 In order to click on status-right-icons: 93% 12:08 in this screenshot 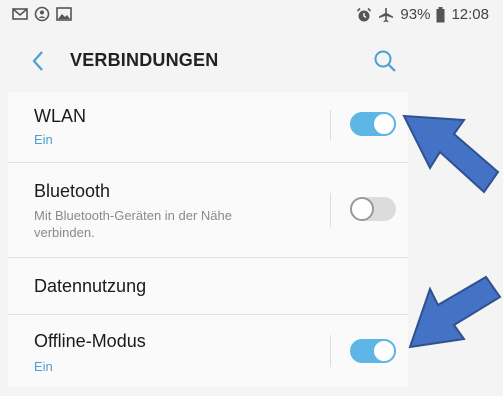, I will do `click(422, 14)`.